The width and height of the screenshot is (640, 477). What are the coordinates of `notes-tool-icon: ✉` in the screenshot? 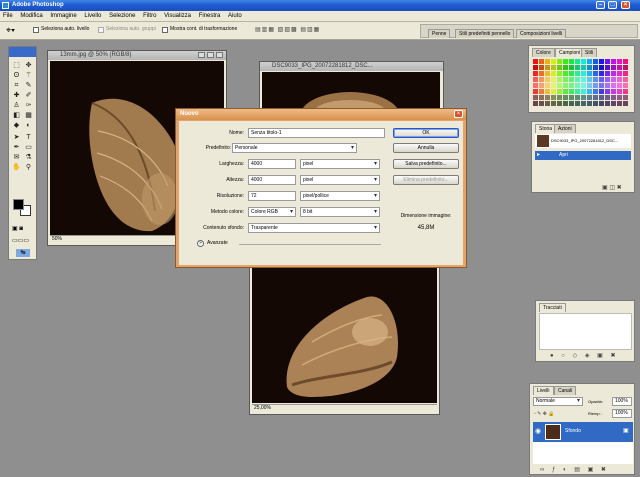 It's located at (16, 157).